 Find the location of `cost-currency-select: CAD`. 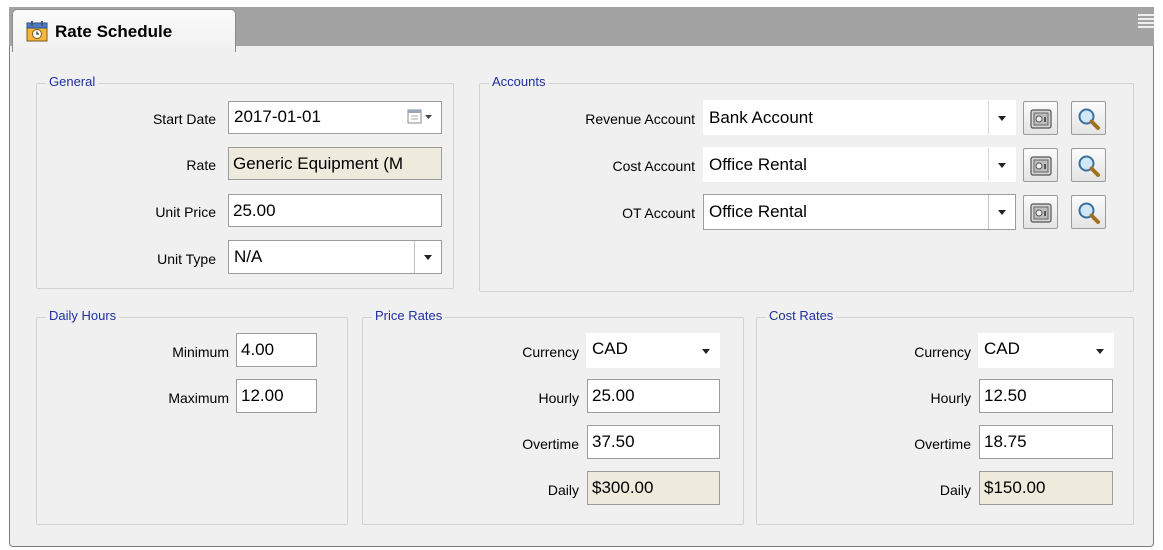

cost-currency-select: CAD is located at coordinates (1046, 350).